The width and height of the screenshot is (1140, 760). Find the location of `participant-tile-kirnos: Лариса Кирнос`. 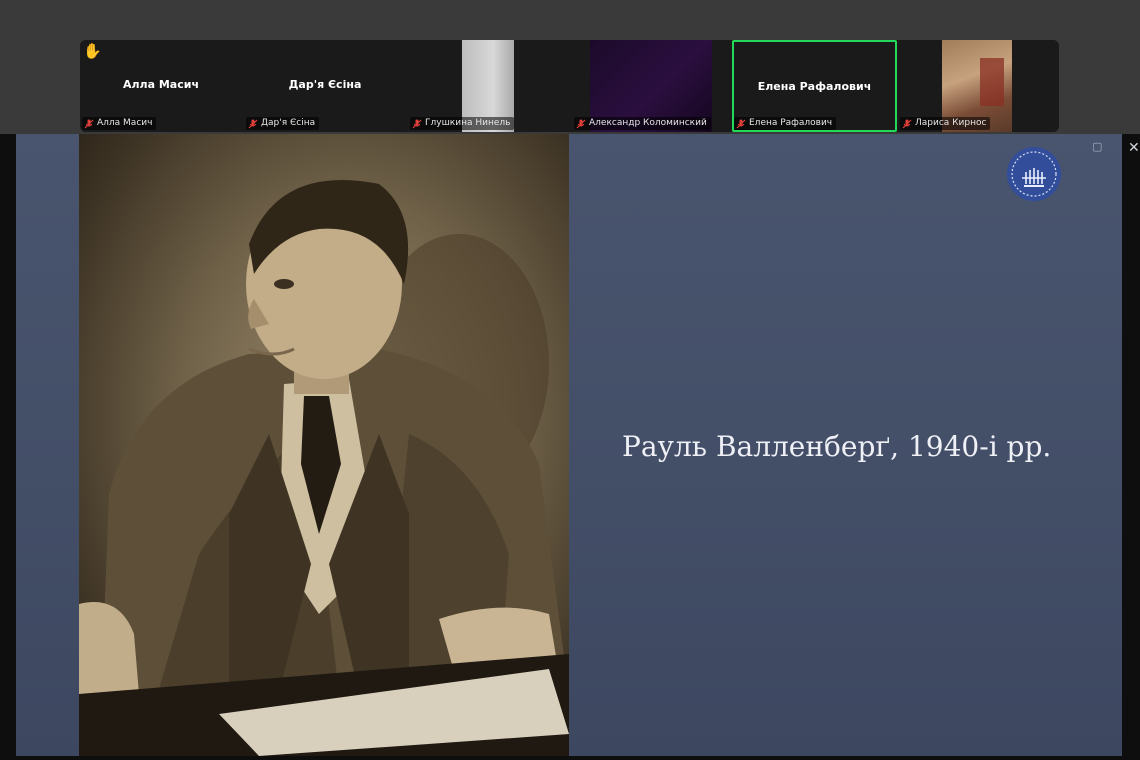

participant-tile-kirnos: Лариса Кирнос is located at coordinates (978, 86).